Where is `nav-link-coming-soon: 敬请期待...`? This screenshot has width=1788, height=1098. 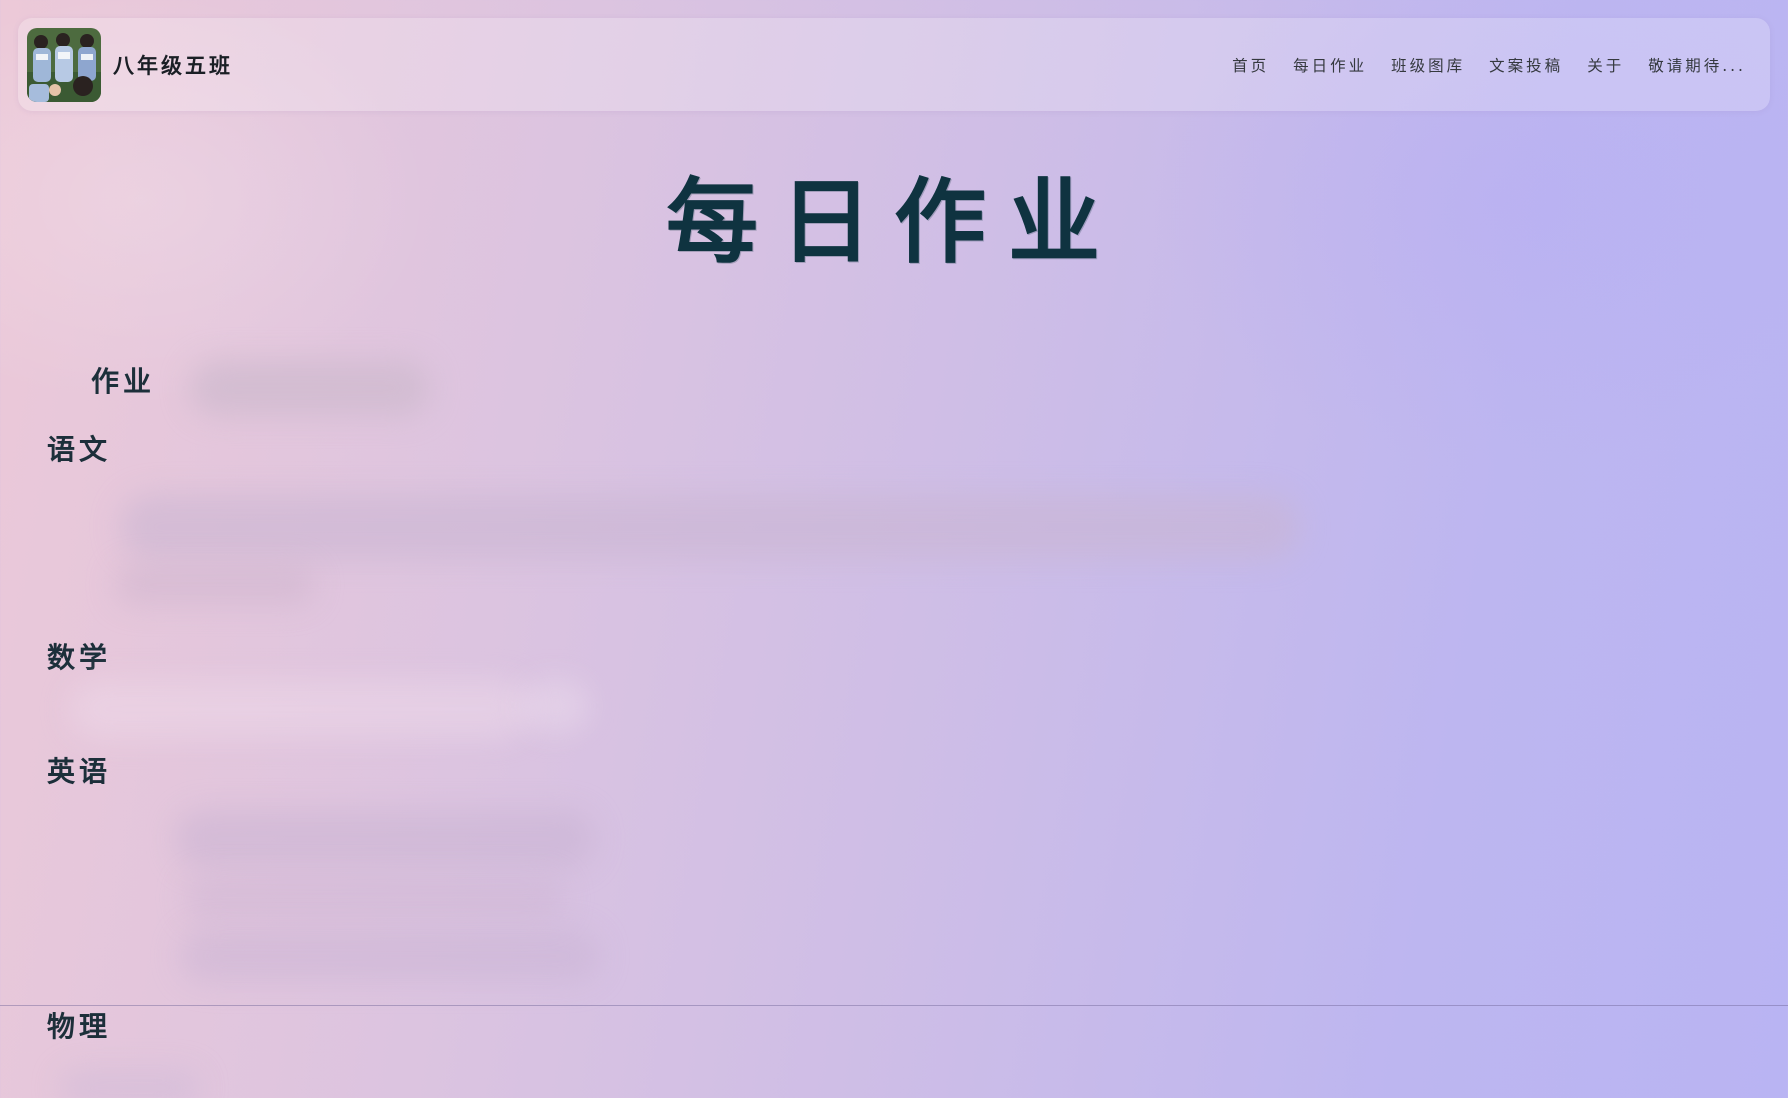 nav-link-coming-soon: 敬请期待... is located at coordinates (1697, 65).